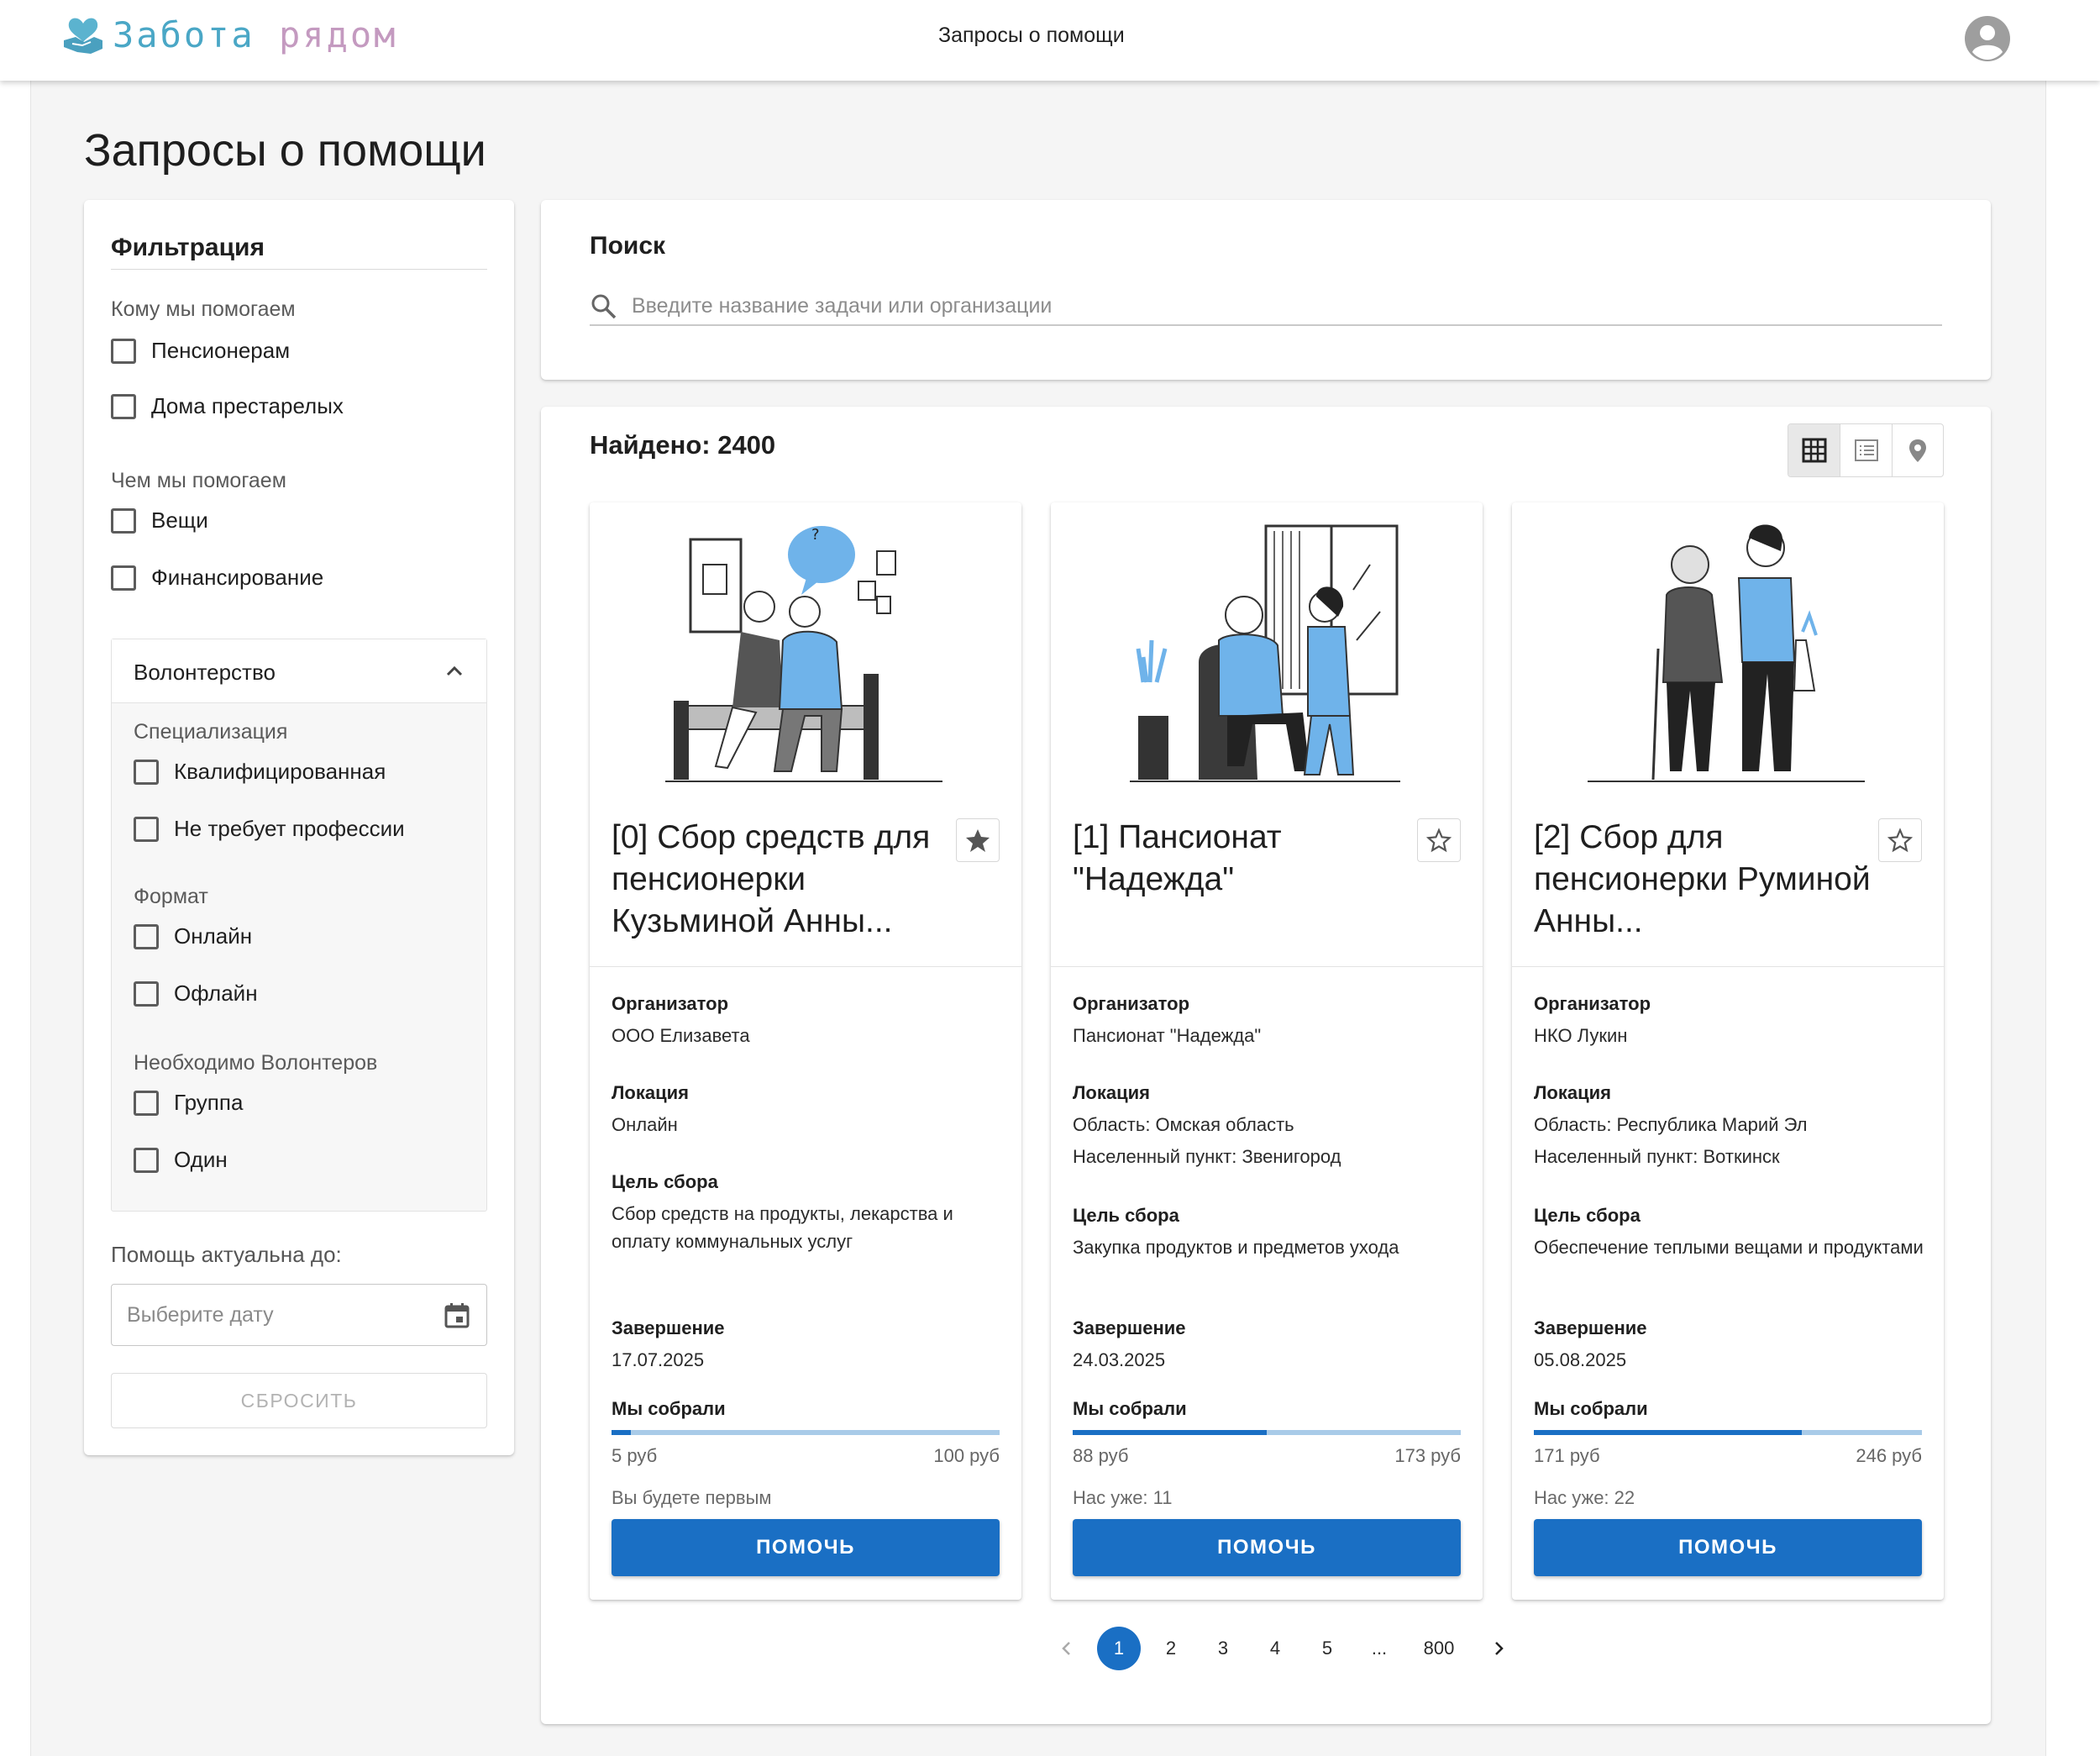 The width and height of the screenshot is (2100, 1756). What do you see at coordinates (692, 1497) in the screenshot?
I see `donors-note: Вы будете первым` at bounding box center [692, 1497].